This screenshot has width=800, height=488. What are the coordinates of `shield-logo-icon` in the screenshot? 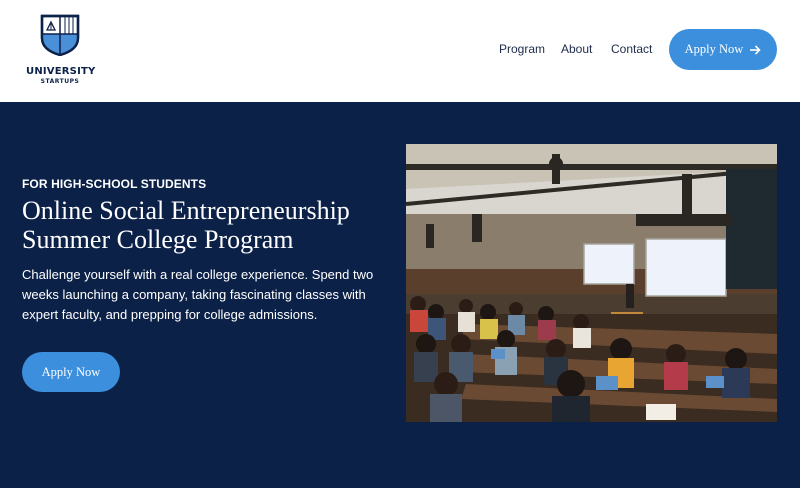 It's located at (60, 35).